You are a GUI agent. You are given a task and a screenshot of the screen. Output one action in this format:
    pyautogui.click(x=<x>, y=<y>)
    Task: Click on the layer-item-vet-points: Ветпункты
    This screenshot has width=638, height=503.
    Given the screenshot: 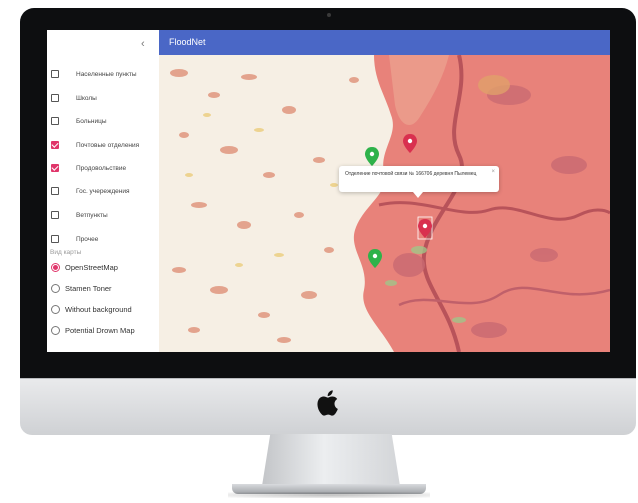 What is the action you would take?
    pyautogui.click(x=105, y=215)
    